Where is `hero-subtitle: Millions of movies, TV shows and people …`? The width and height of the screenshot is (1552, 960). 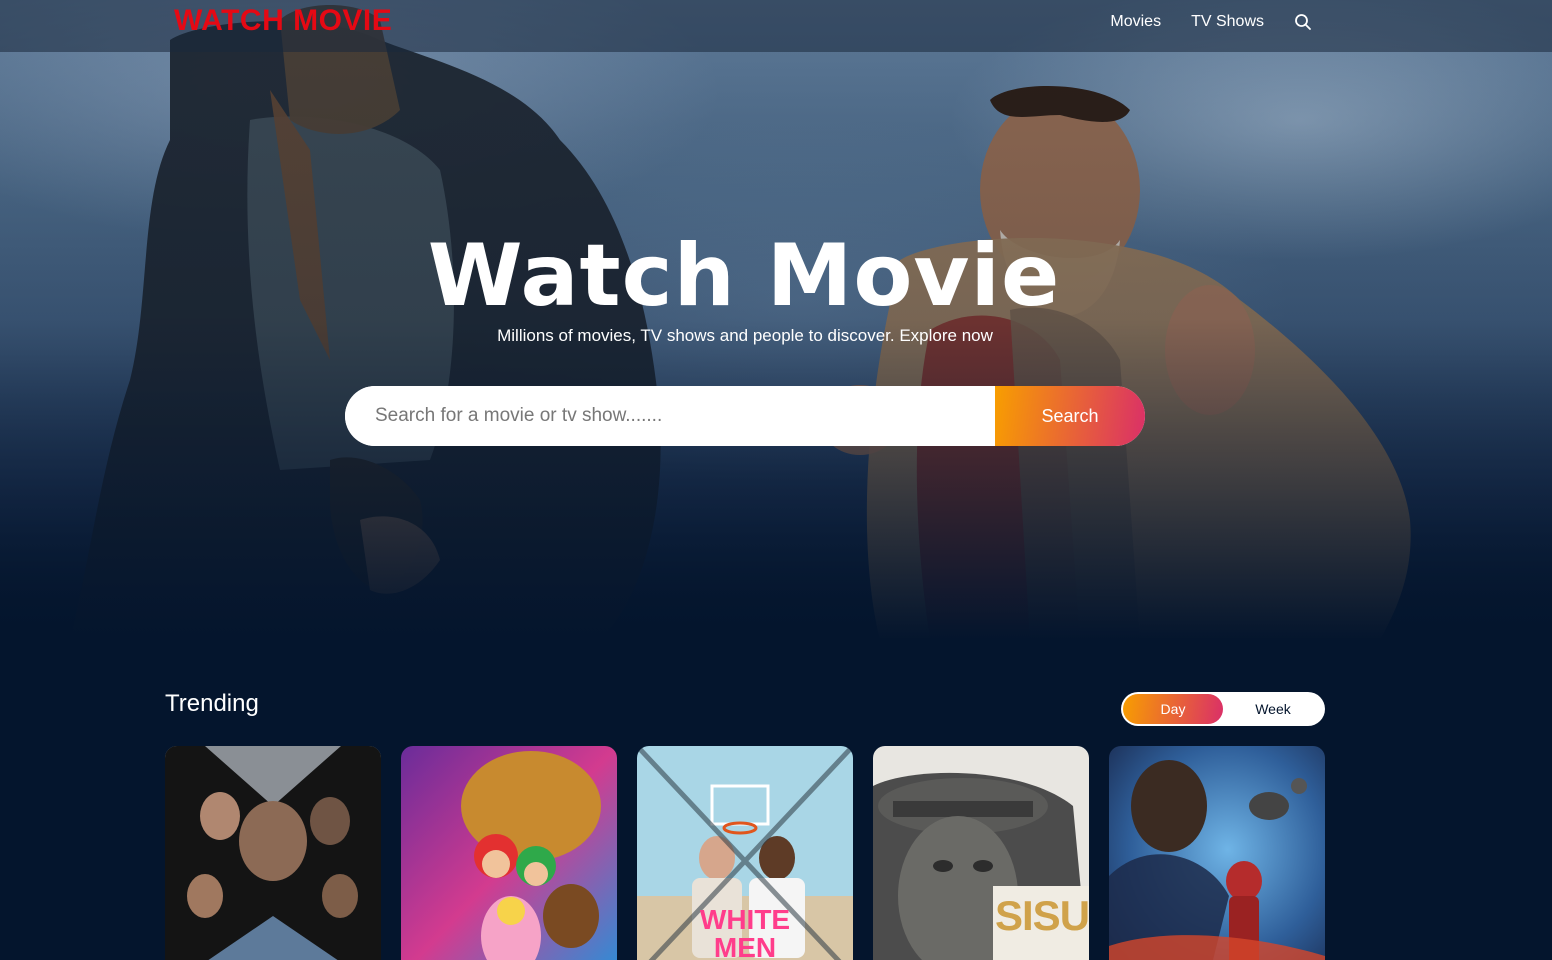 hero-subtitle: Millions of movies, TV shows and people … is located at coordinates (745, 335).